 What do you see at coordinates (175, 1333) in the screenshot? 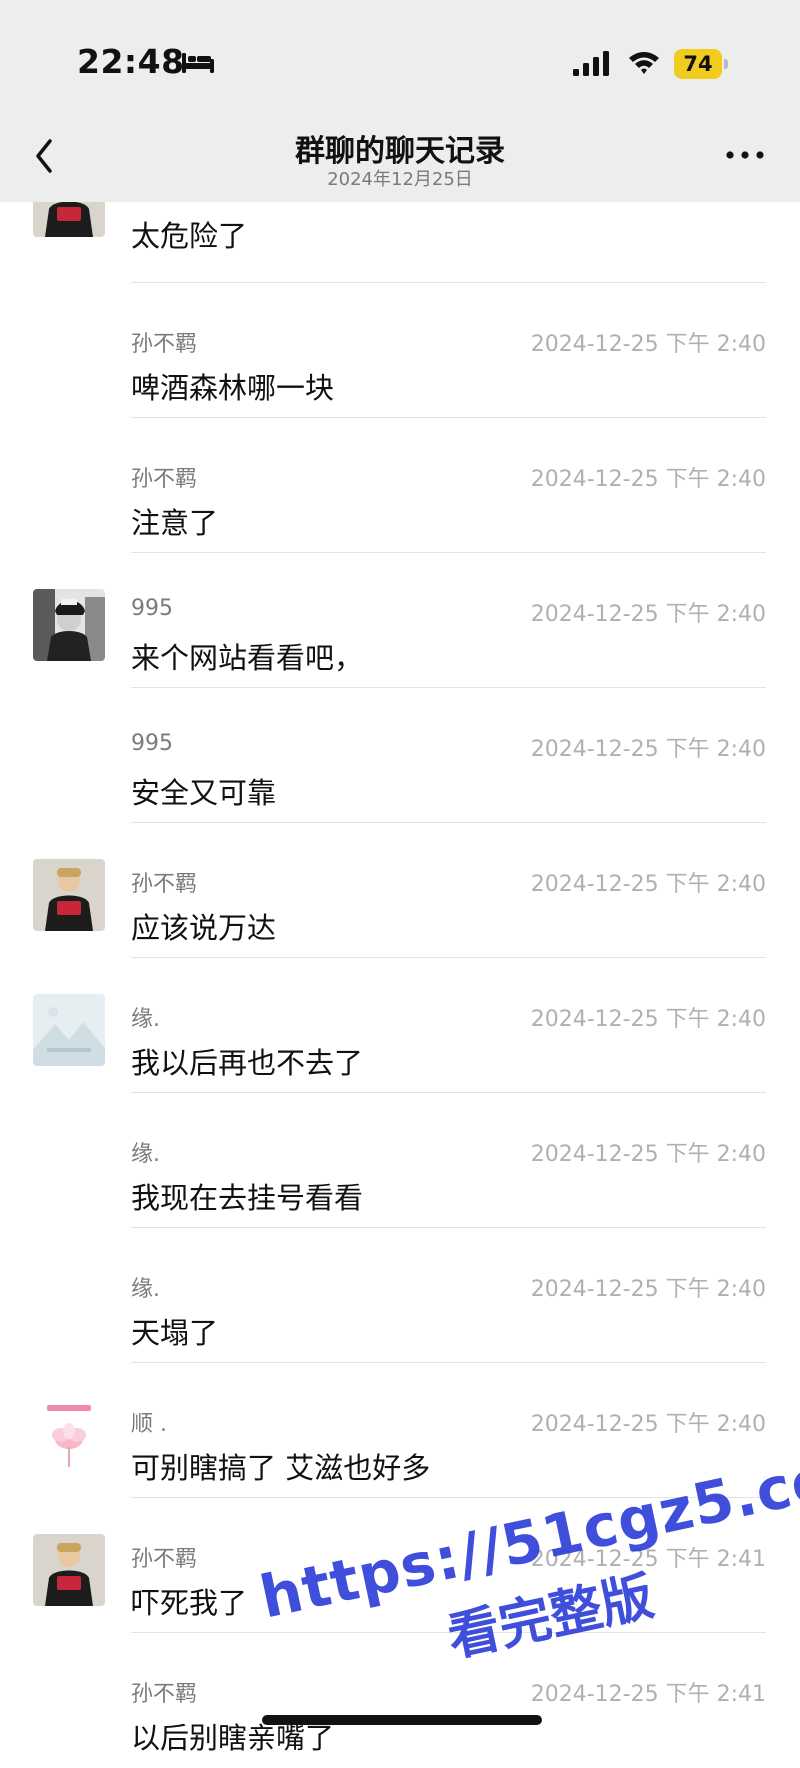
I see `message-text: 天塌了` at bounding box center [175, 1333].